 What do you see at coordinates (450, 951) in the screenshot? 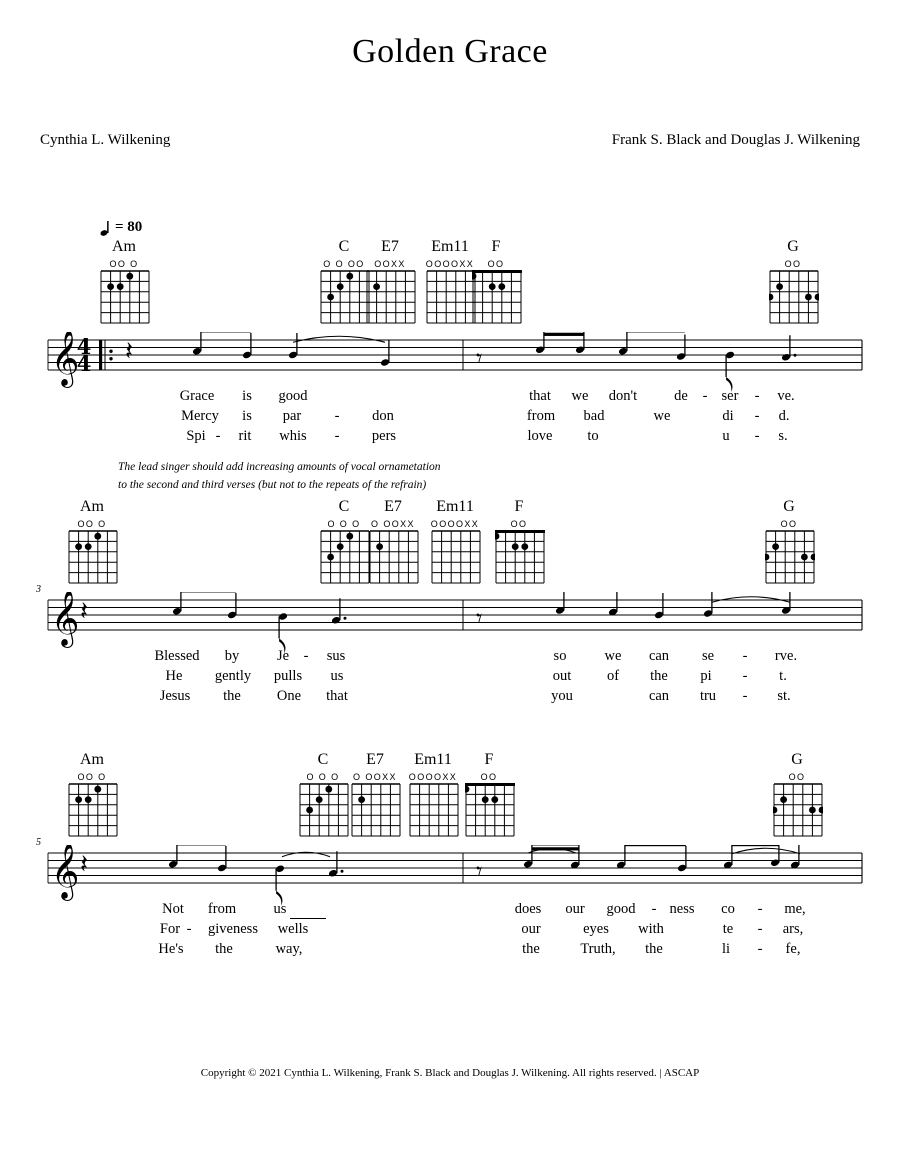
I see `lyric-line-verse-3: He's the way, the Truth, the li - fe,` at bounding box center [450, 951].